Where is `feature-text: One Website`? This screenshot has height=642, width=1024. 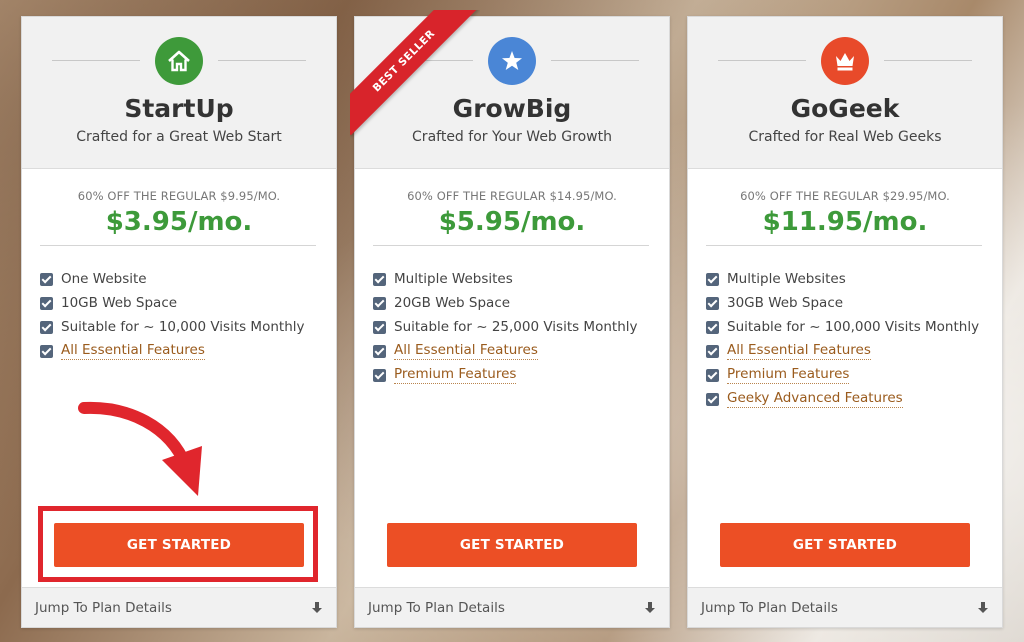
feature-text: One Website is located at coordinates (104, 279).